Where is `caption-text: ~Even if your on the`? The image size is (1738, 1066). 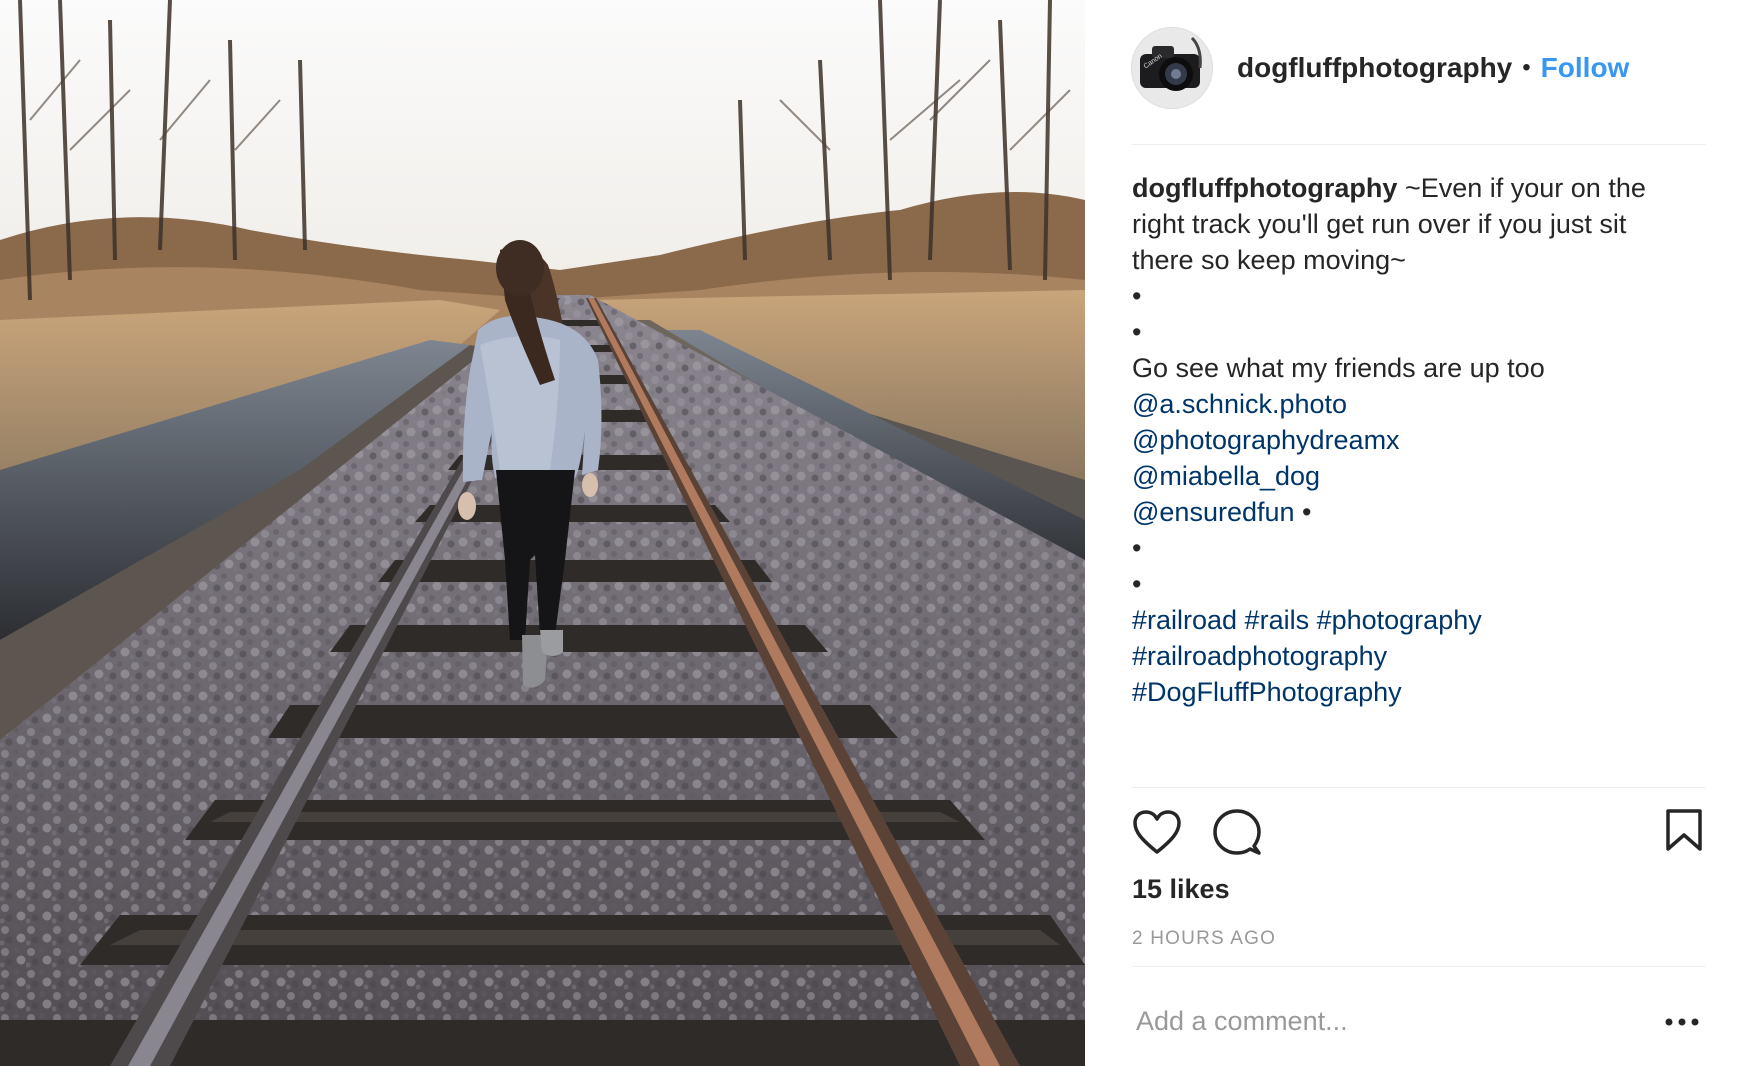
caption-text: ~Even if your on the is located at coordinates (1525, 188).